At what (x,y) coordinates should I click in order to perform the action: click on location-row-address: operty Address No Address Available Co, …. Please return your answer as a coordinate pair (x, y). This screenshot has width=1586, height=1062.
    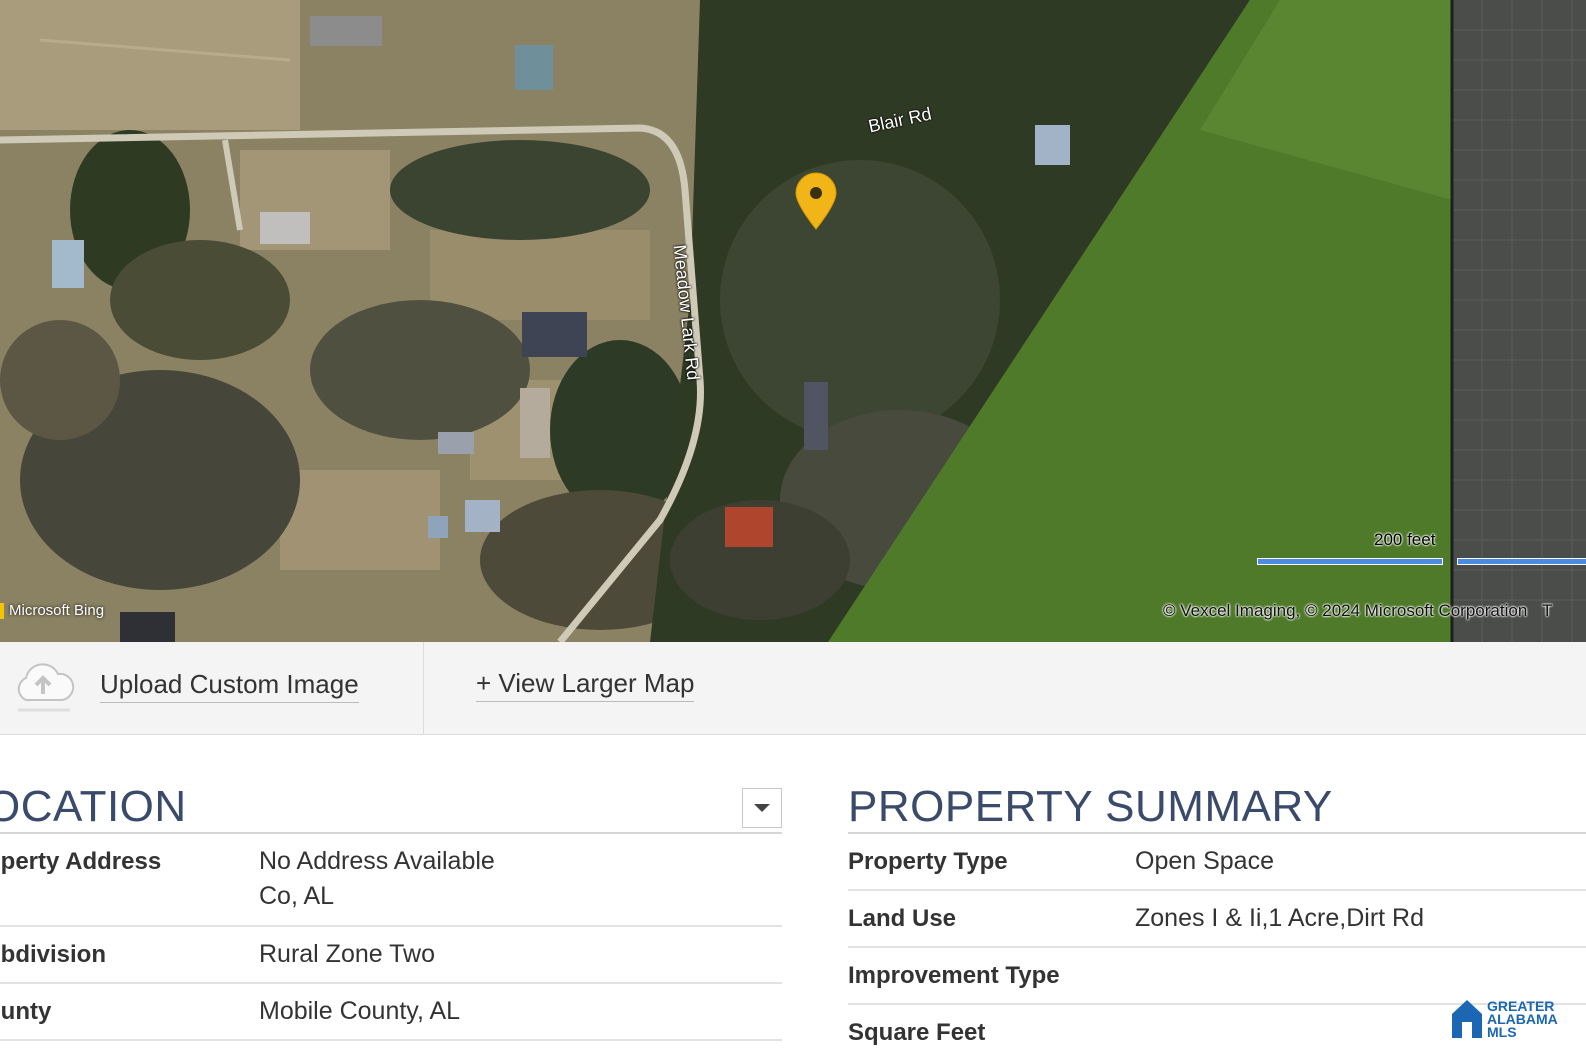
    Looking at the image, I should click on (391, 880).